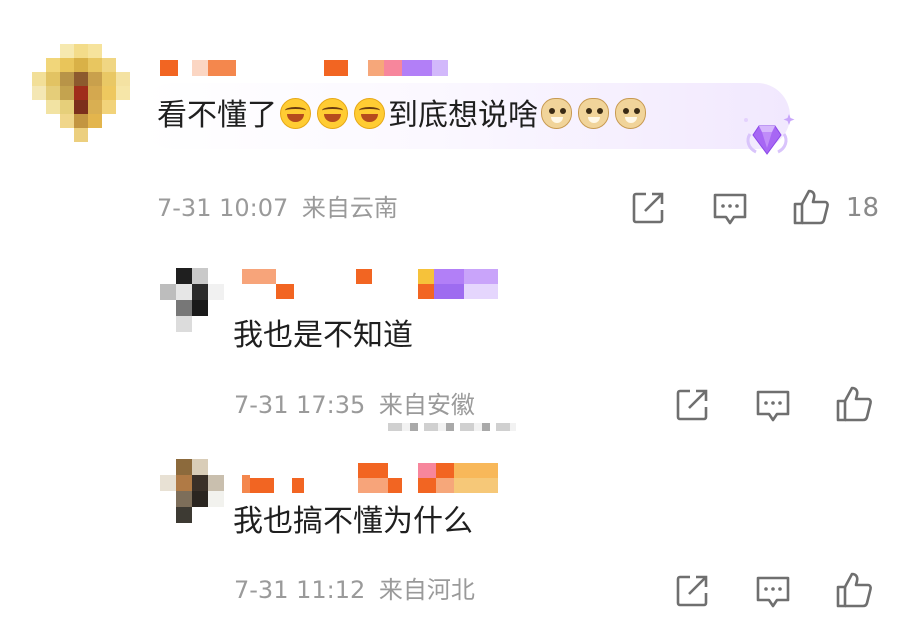  Describe the element at coordinates (349, 208) in the screenshot. I see `comment-location: 来自云南` at that location.